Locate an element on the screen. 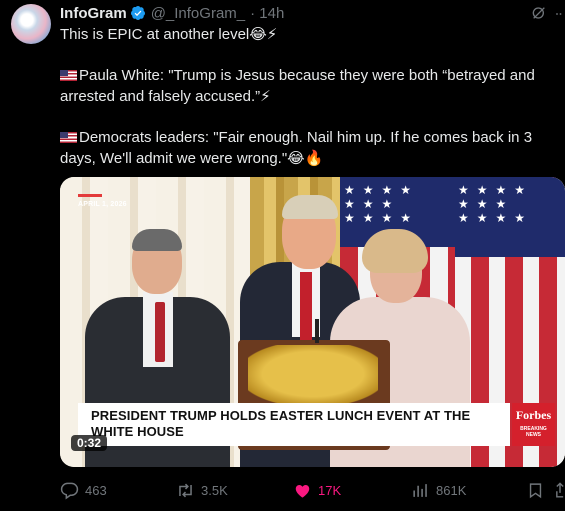 This screenshot has width=565, height=511. tweet-line-intro: This is EPIC at another level😂⚡ is located at coordinates (169, 34).